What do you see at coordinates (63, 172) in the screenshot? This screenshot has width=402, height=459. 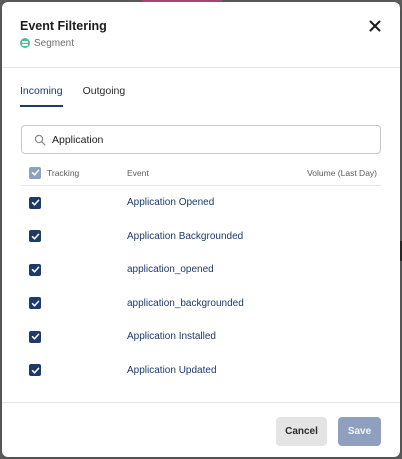 I see `header-tracking: Tracking` at bounding box center [63, 172].